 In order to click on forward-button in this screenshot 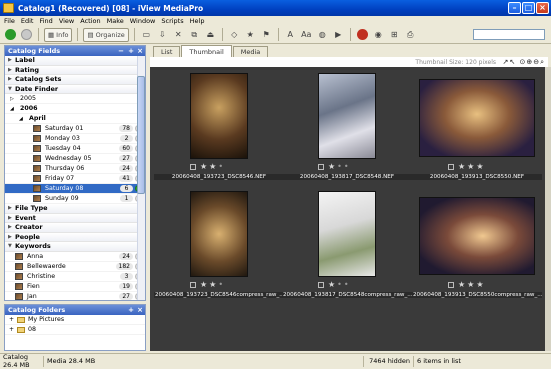, I will do `click(26, 35)`.